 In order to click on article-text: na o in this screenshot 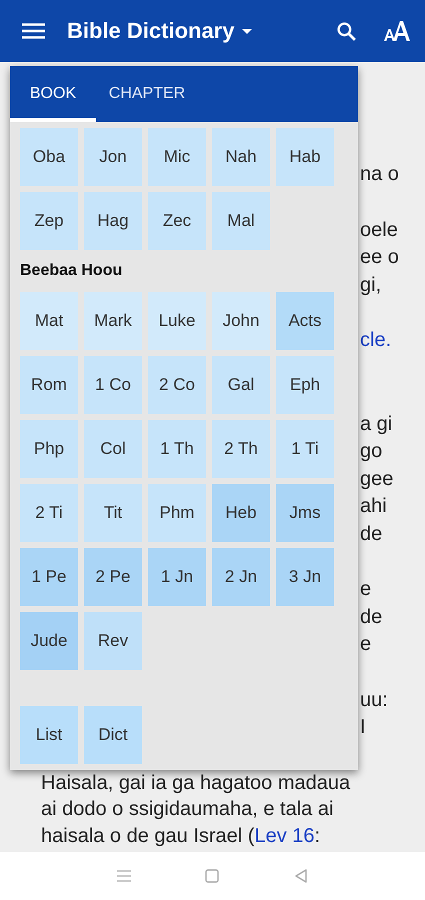, I will do `click(379, 174)`.